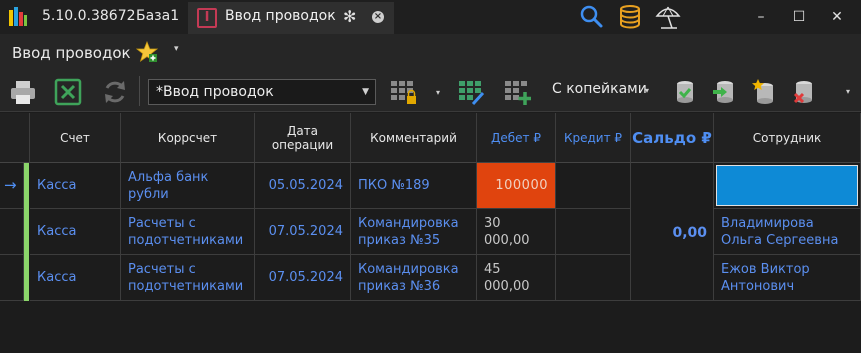 Image resolution: width=861 pixels, height=353 pixels. I want to click on minimize-button: –, so click(761, 17).